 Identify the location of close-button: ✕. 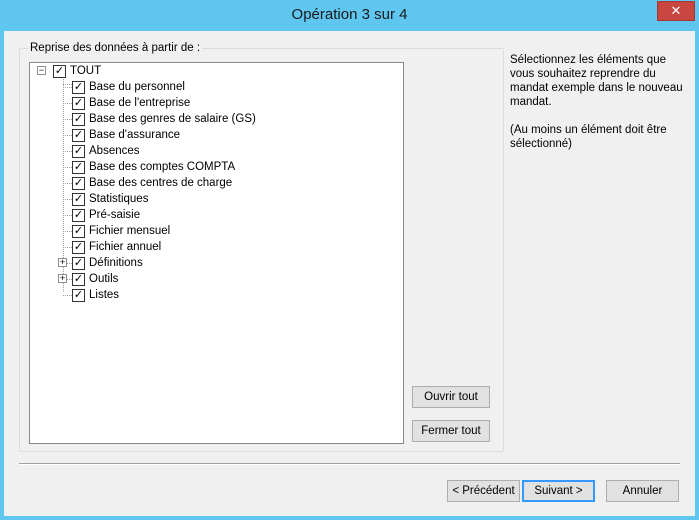
(676, 11).